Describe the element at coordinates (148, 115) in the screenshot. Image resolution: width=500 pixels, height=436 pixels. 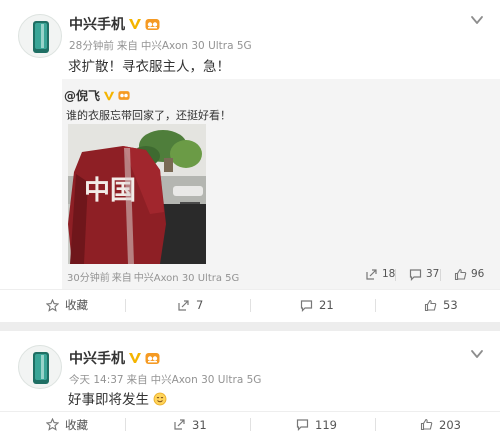
I see `repost-text: 谁的衣服忘带回家了，还挺好看！` at that location.